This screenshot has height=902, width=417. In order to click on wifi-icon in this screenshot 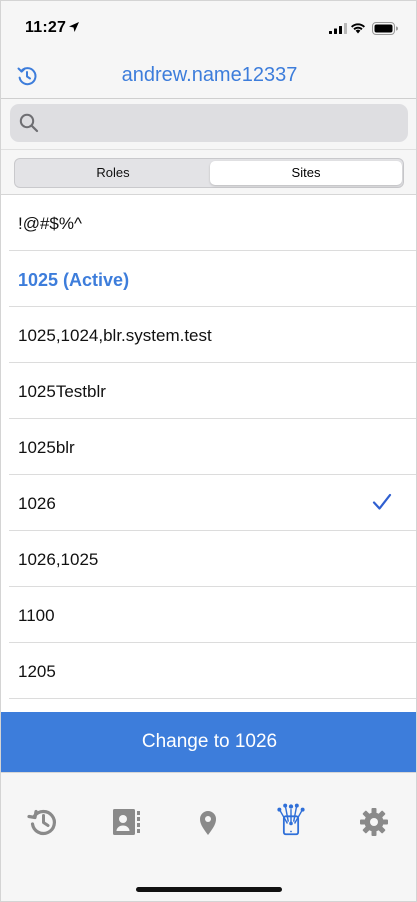, I will do `click(358, 28)`.